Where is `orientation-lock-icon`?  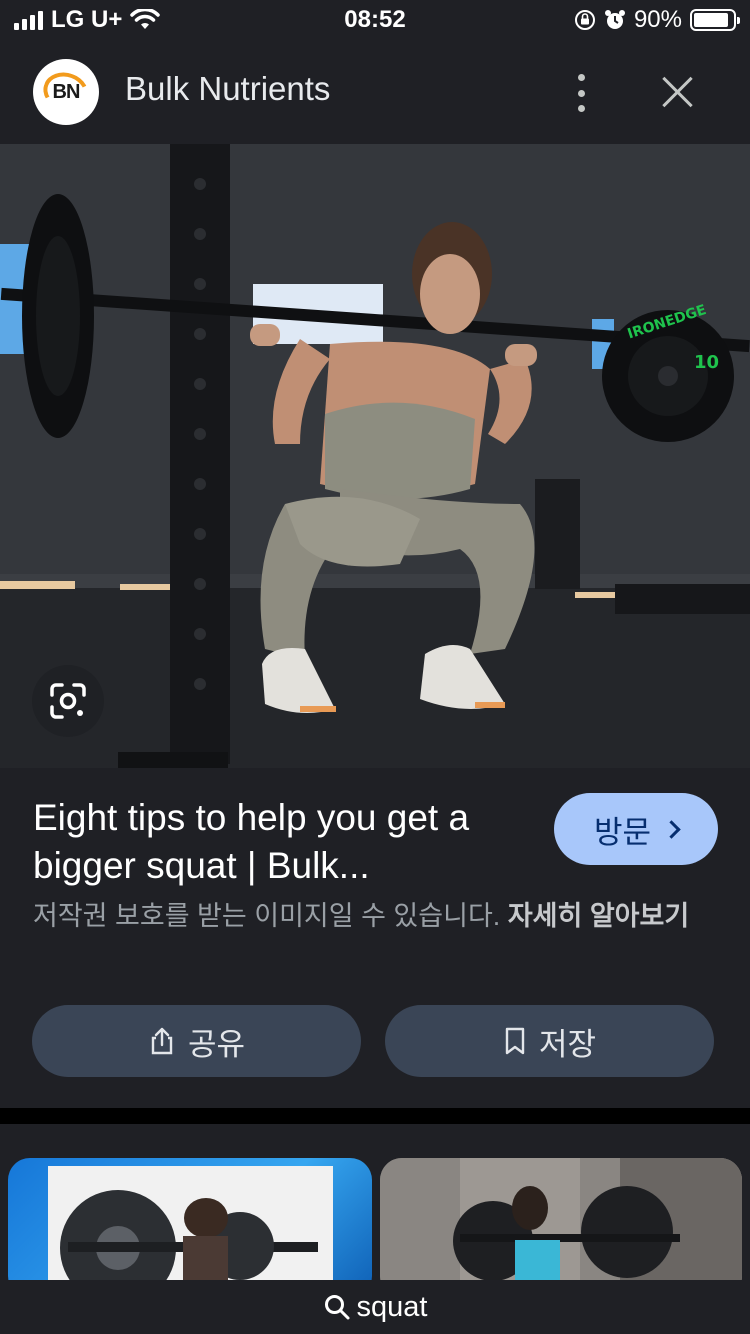 orientation-lock-icon is located at coordinates (584, 20).